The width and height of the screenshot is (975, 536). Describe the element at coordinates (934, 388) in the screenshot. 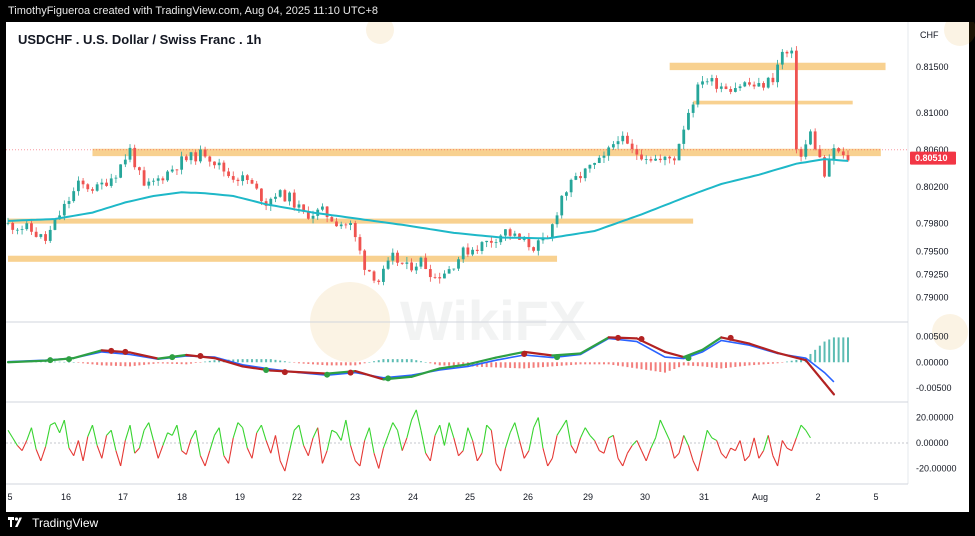

I see `macd-tick-label: -0.00500` at that location.